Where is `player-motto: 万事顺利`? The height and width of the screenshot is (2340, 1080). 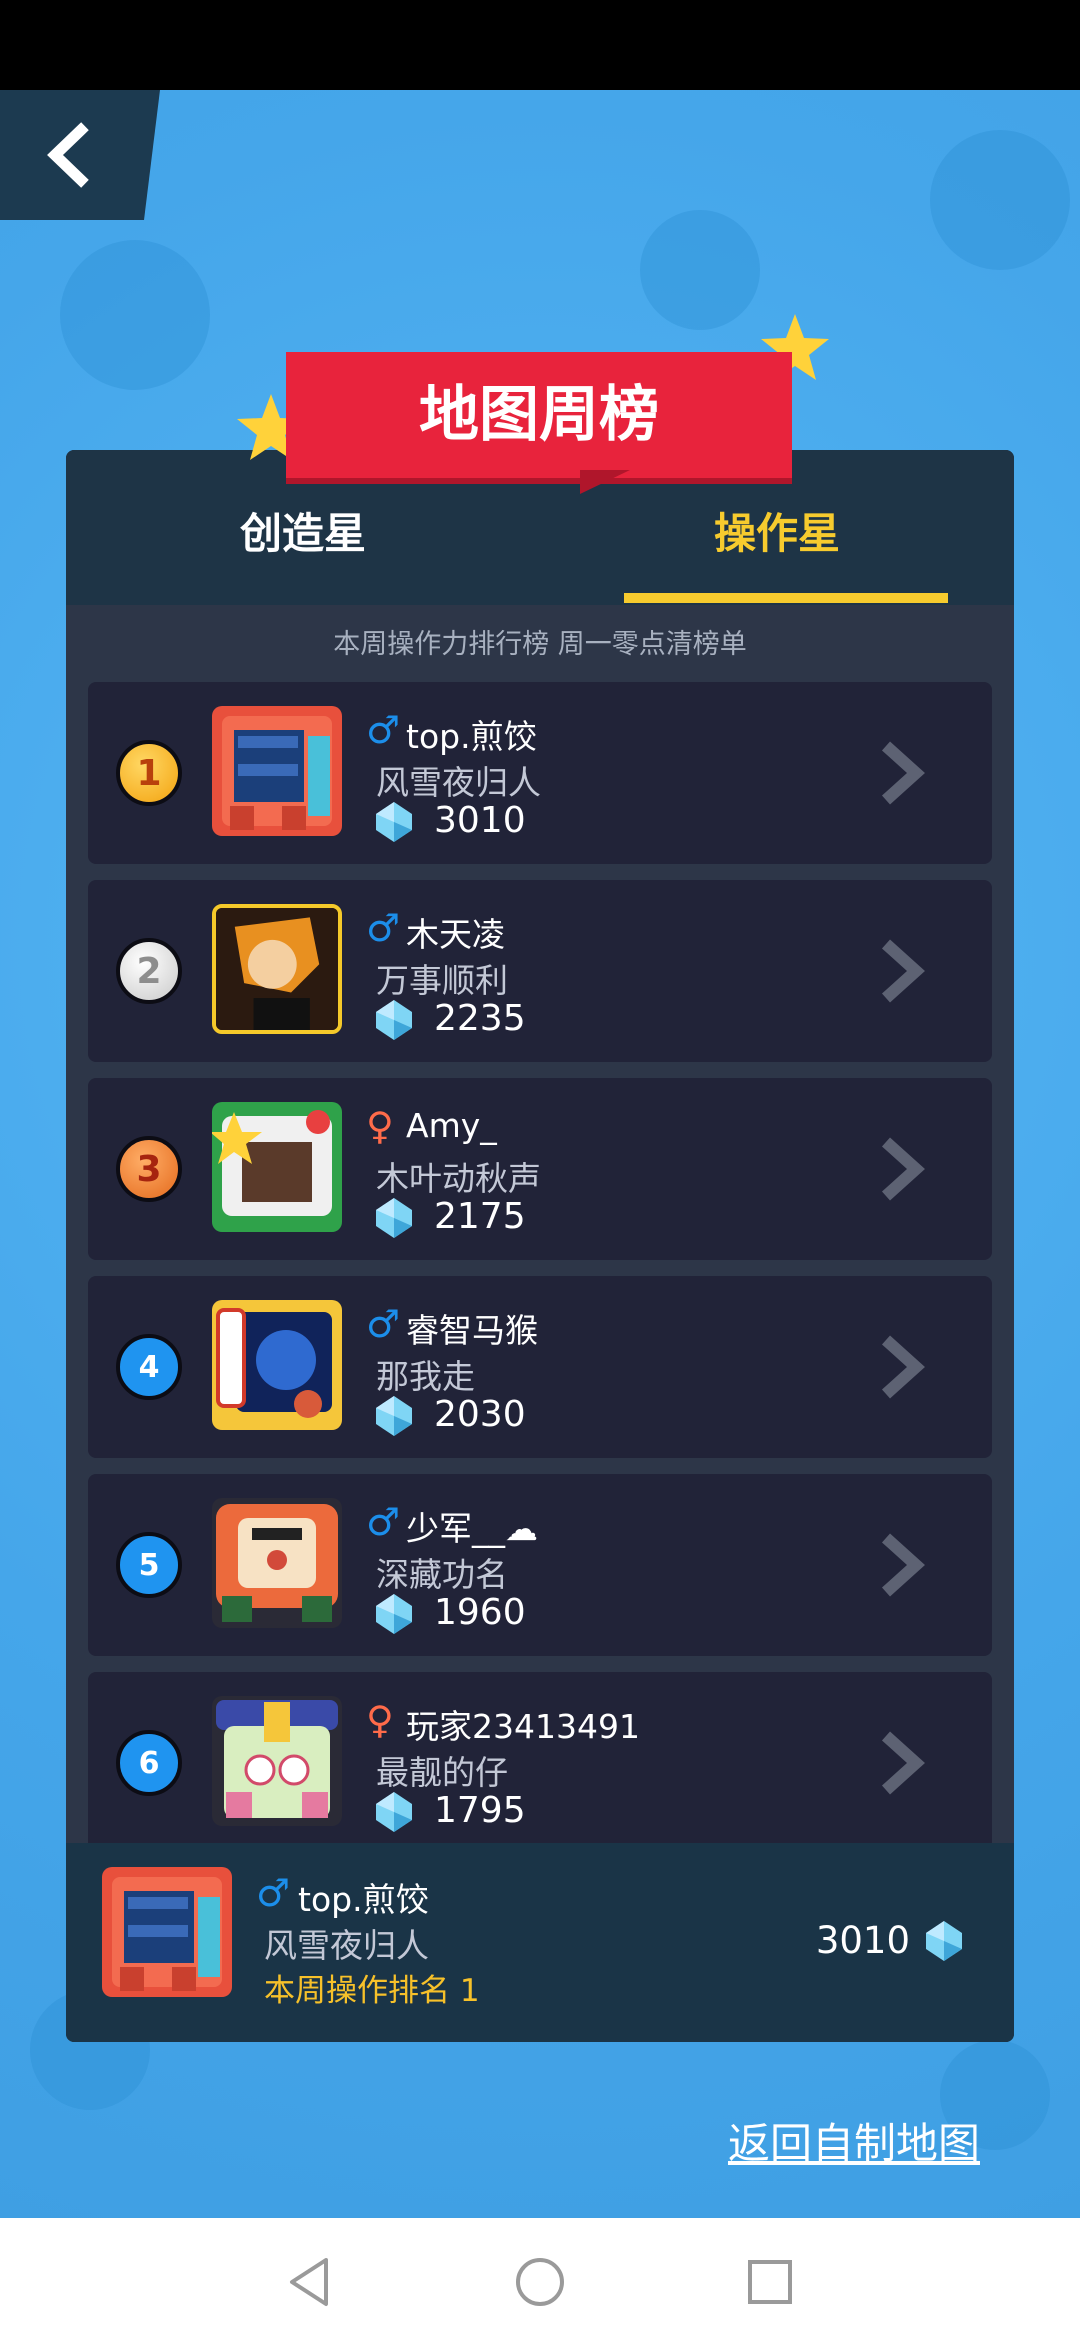 player-motto: 万事顺利 is located at coordinates (442, 980).